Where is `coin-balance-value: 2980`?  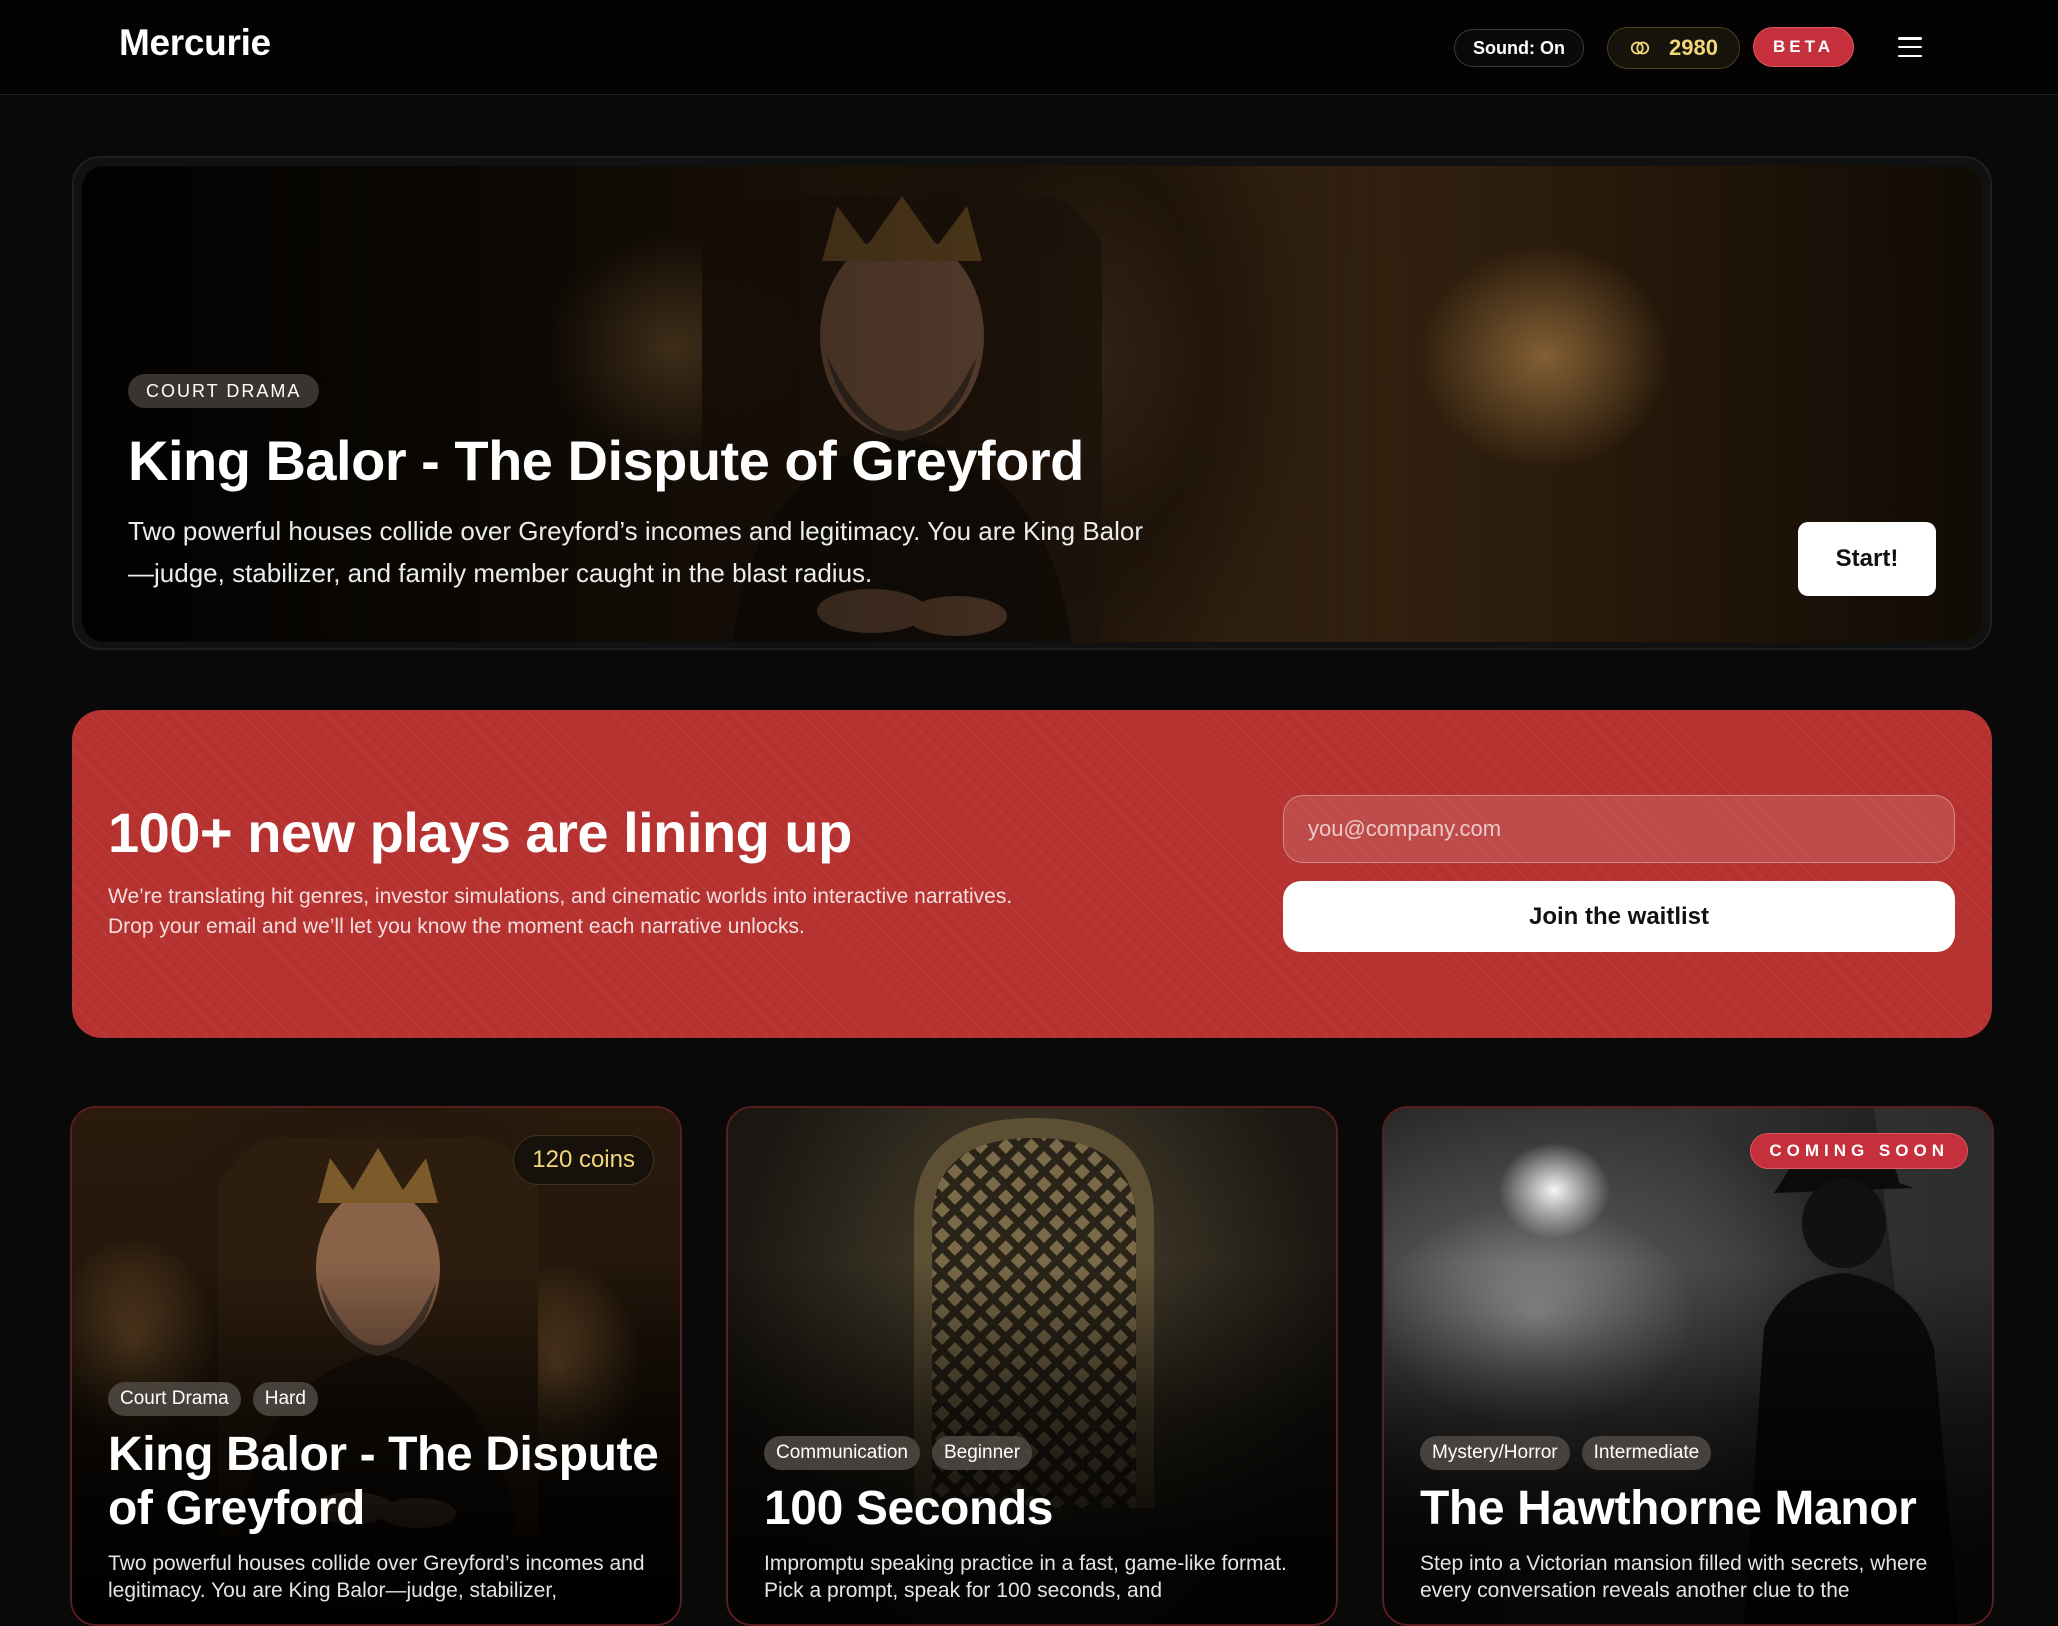
coin-balance-value: 2980 is located at coordinates (1693, 47).